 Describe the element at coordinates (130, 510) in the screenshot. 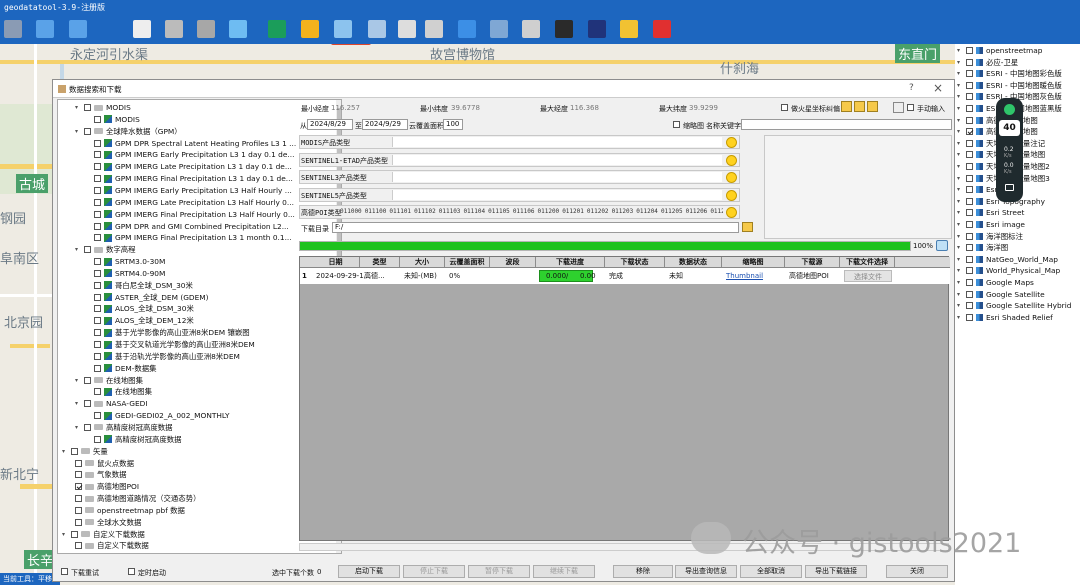

I see `tree-item: openstreetmap pbf 数据` at that location.